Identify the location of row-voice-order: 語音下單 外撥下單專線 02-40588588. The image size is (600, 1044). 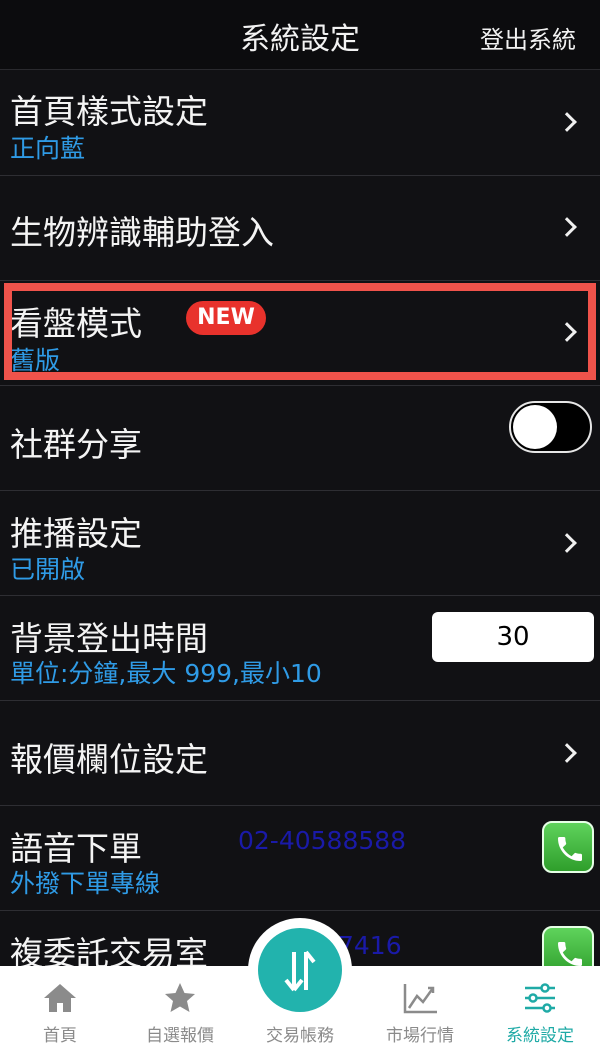
(300, 858).